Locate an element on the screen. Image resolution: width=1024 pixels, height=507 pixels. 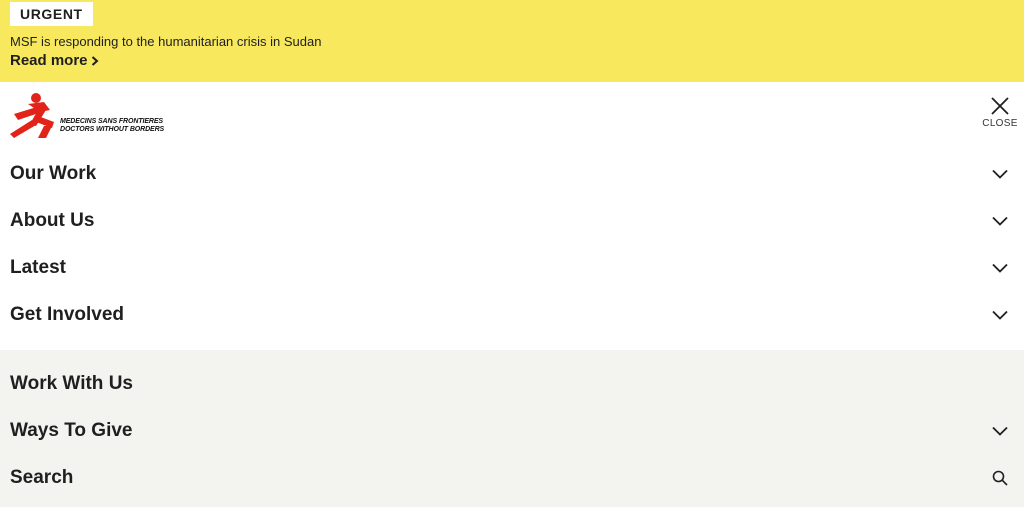
logo-line-2: DOCTORS WITHOUT BORDERS is located at coordinates (112, 129).